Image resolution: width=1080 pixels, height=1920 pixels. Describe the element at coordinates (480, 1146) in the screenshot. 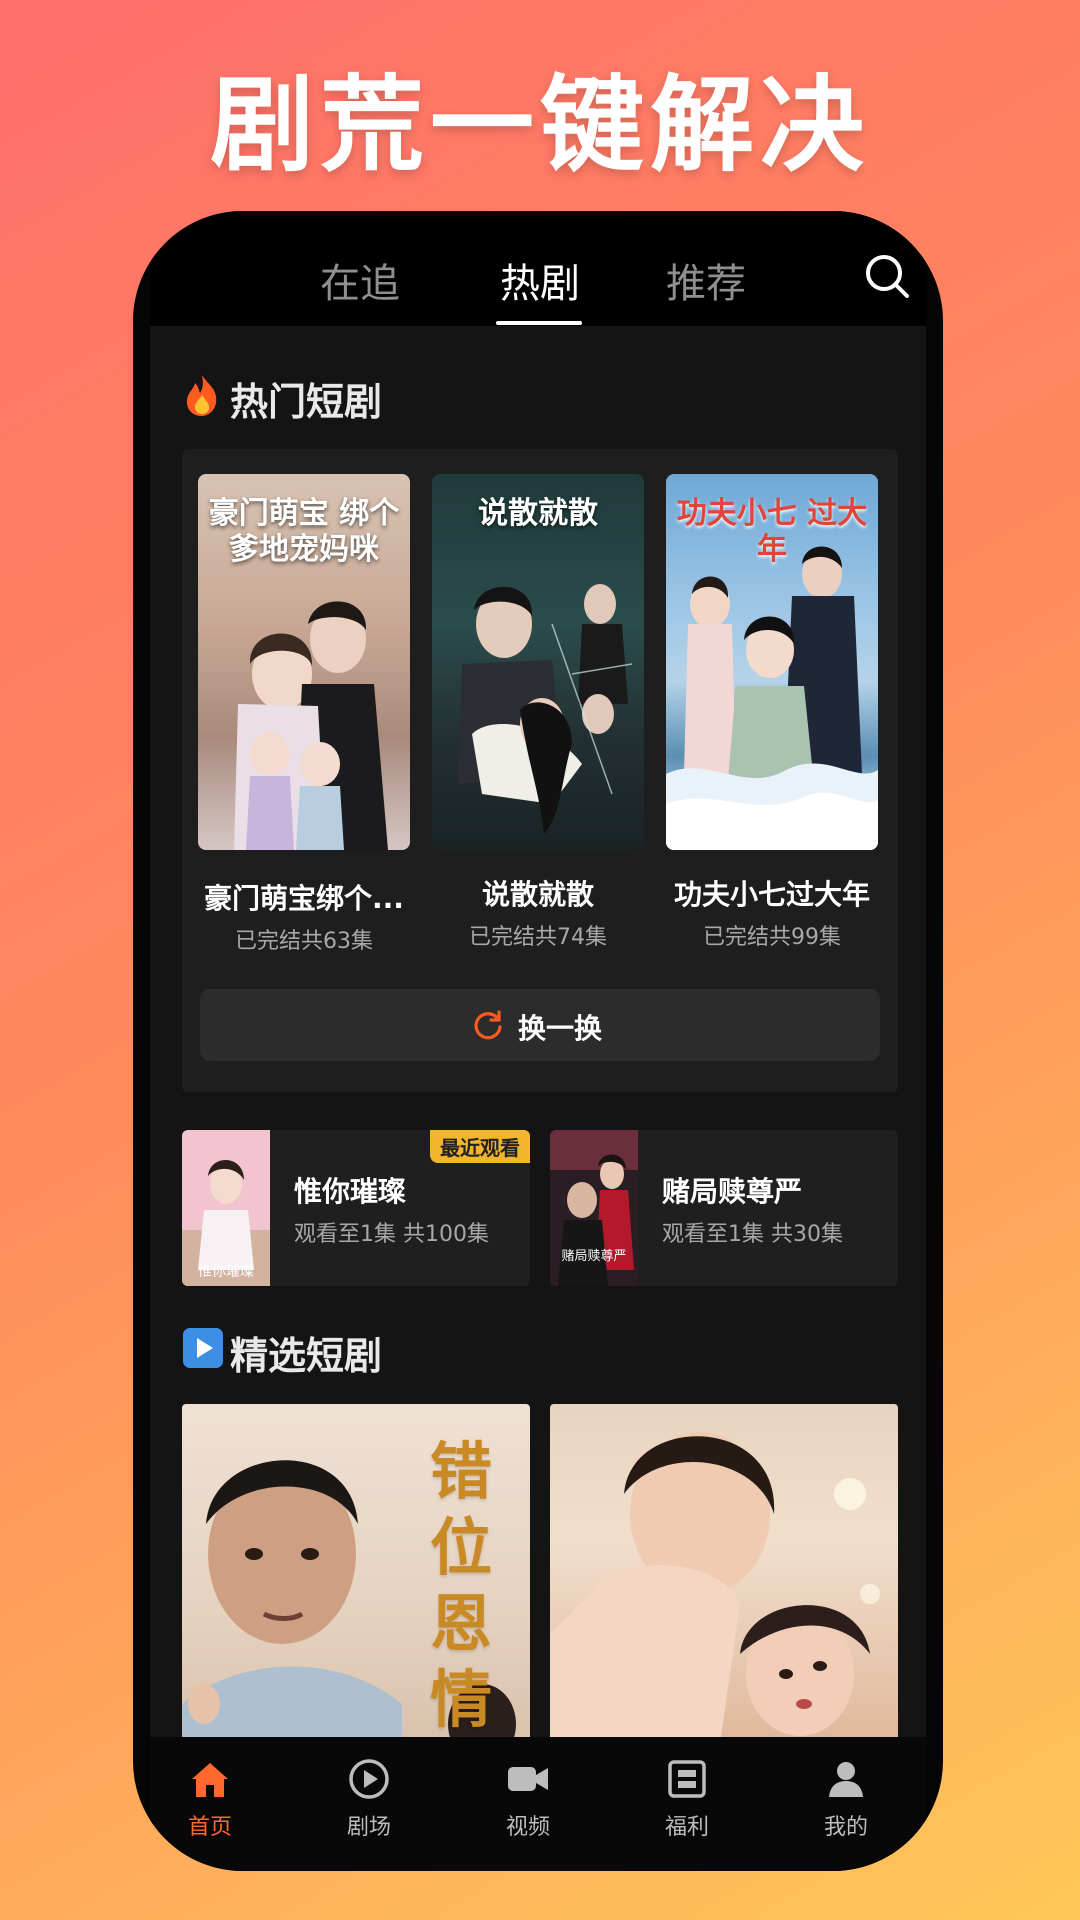

I see `recently-watched-badge: 最近观看` at that location.